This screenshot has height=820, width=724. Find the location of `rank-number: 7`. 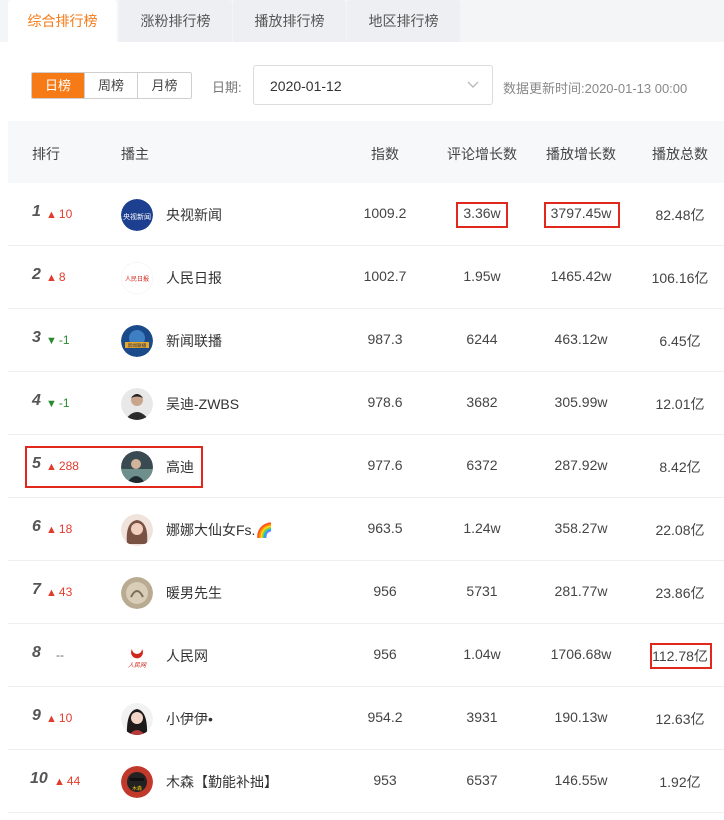

rank-number: 7 is located at coordinates (36, 589).